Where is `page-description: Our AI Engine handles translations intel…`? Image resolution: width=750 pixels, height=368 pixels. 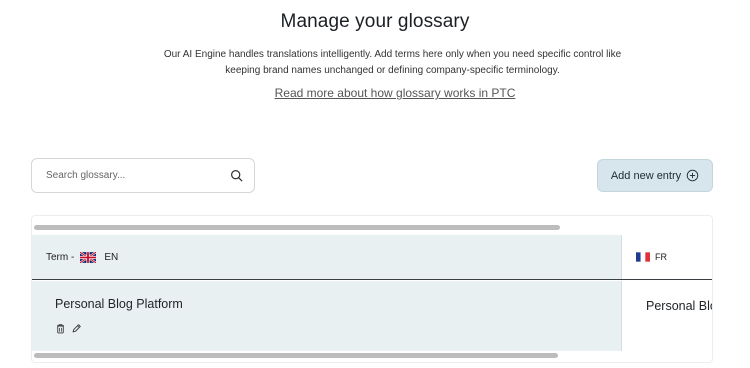
page-description: Our AI Engine handles translations intel… is located at coordinates (392, 62).